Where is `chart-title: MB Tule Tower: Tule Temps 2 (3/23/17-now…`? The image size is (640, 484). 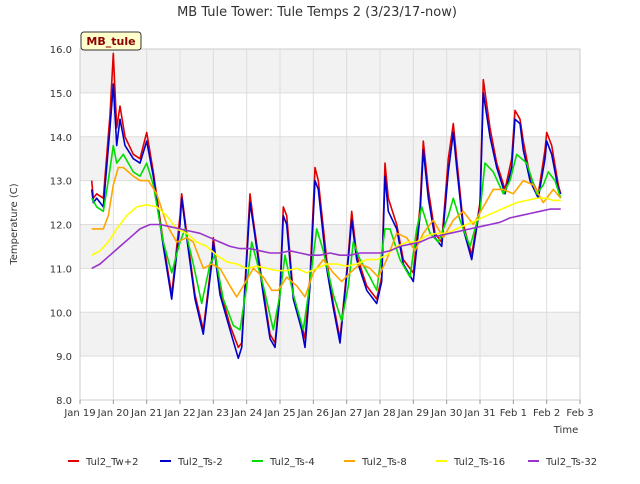 chart-title: MB Tule Tower: Tule Temps 2 (3/23/17-now… is located at coordinates (317, 12).